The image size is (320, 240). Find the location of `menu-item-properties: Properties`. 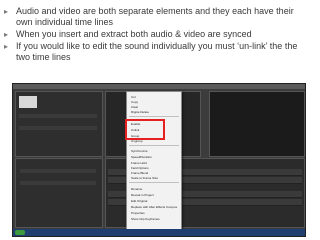

menu-item-properties: Properties is located at coordinates (154, 213).